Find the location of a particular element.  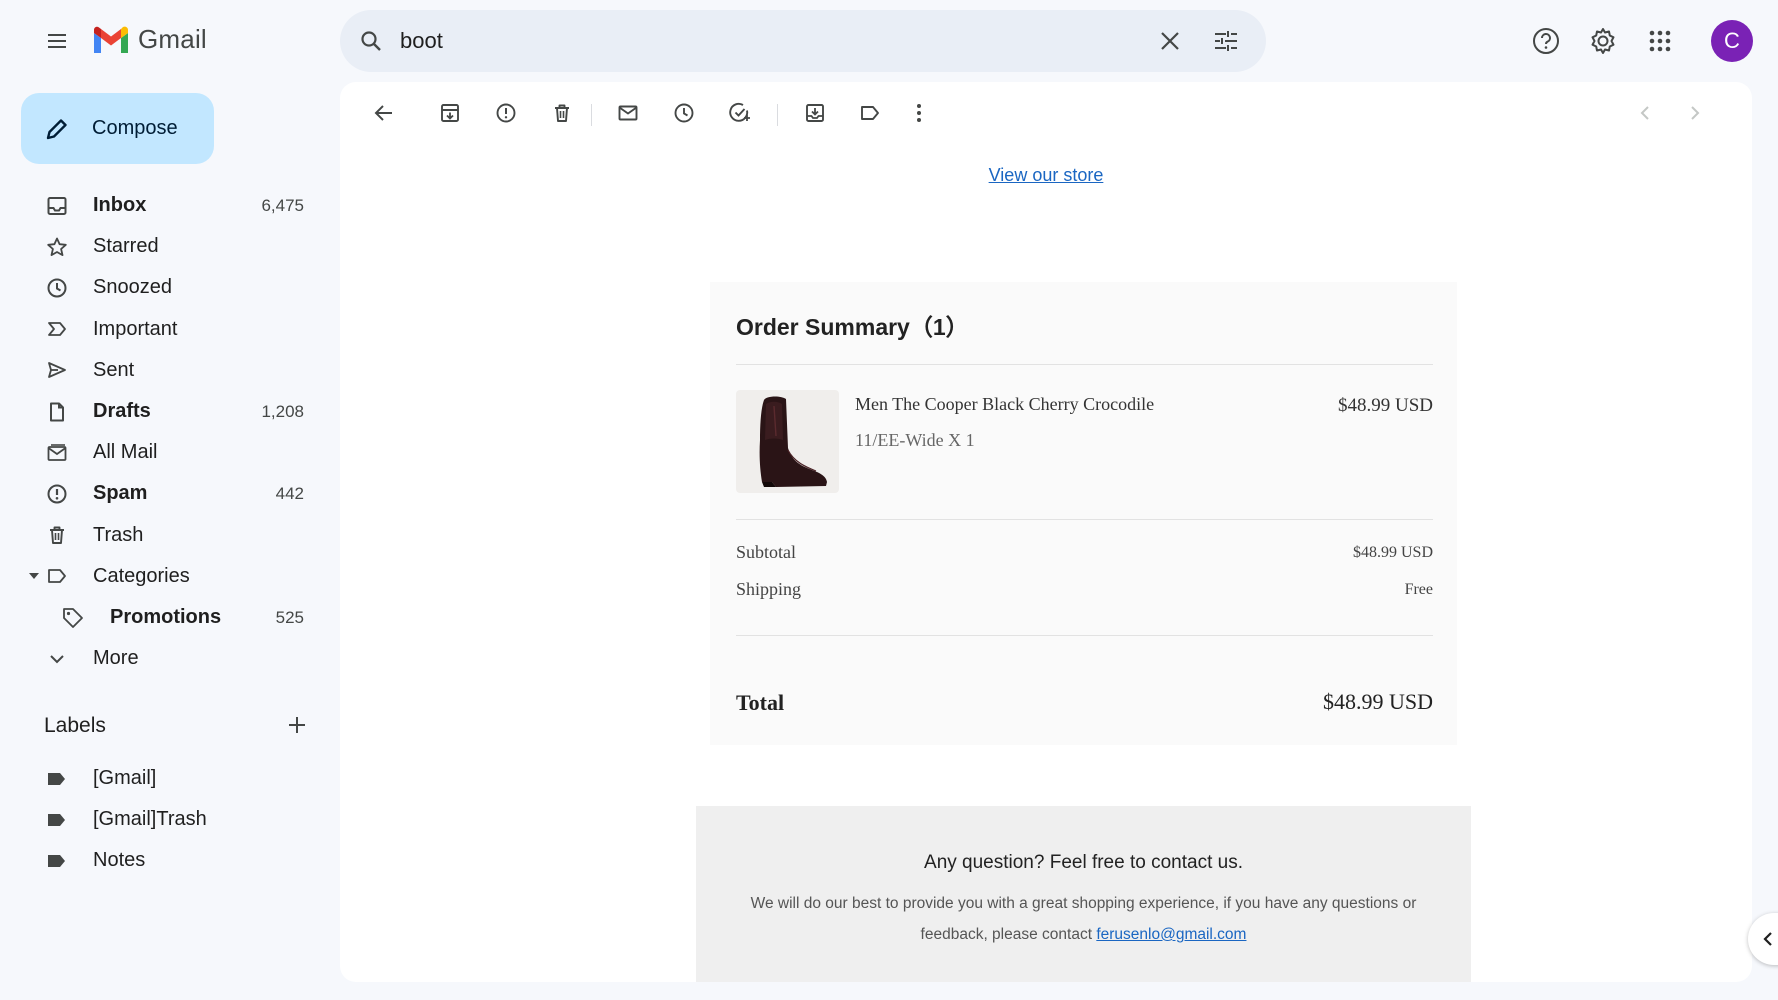

show-side-panel-button is located at coordinates (1763, 939).